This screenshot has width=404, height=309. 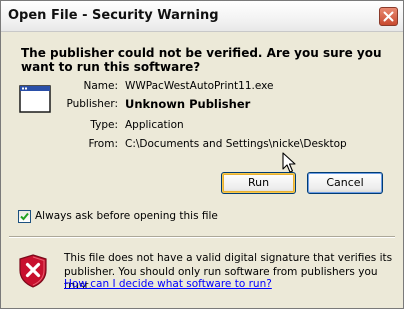 I want to click on from-label: From:, so click(x=103, y=144).